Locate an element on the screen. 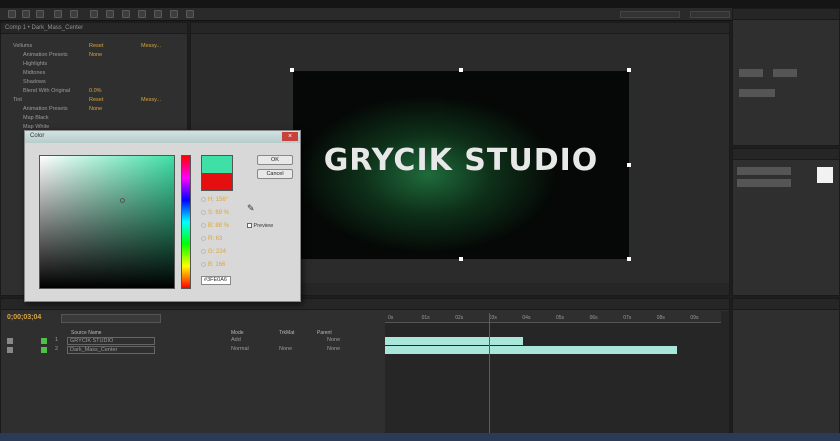 The image size is (840, 441). brush-tool-icon is located at coordinates (158, 14).